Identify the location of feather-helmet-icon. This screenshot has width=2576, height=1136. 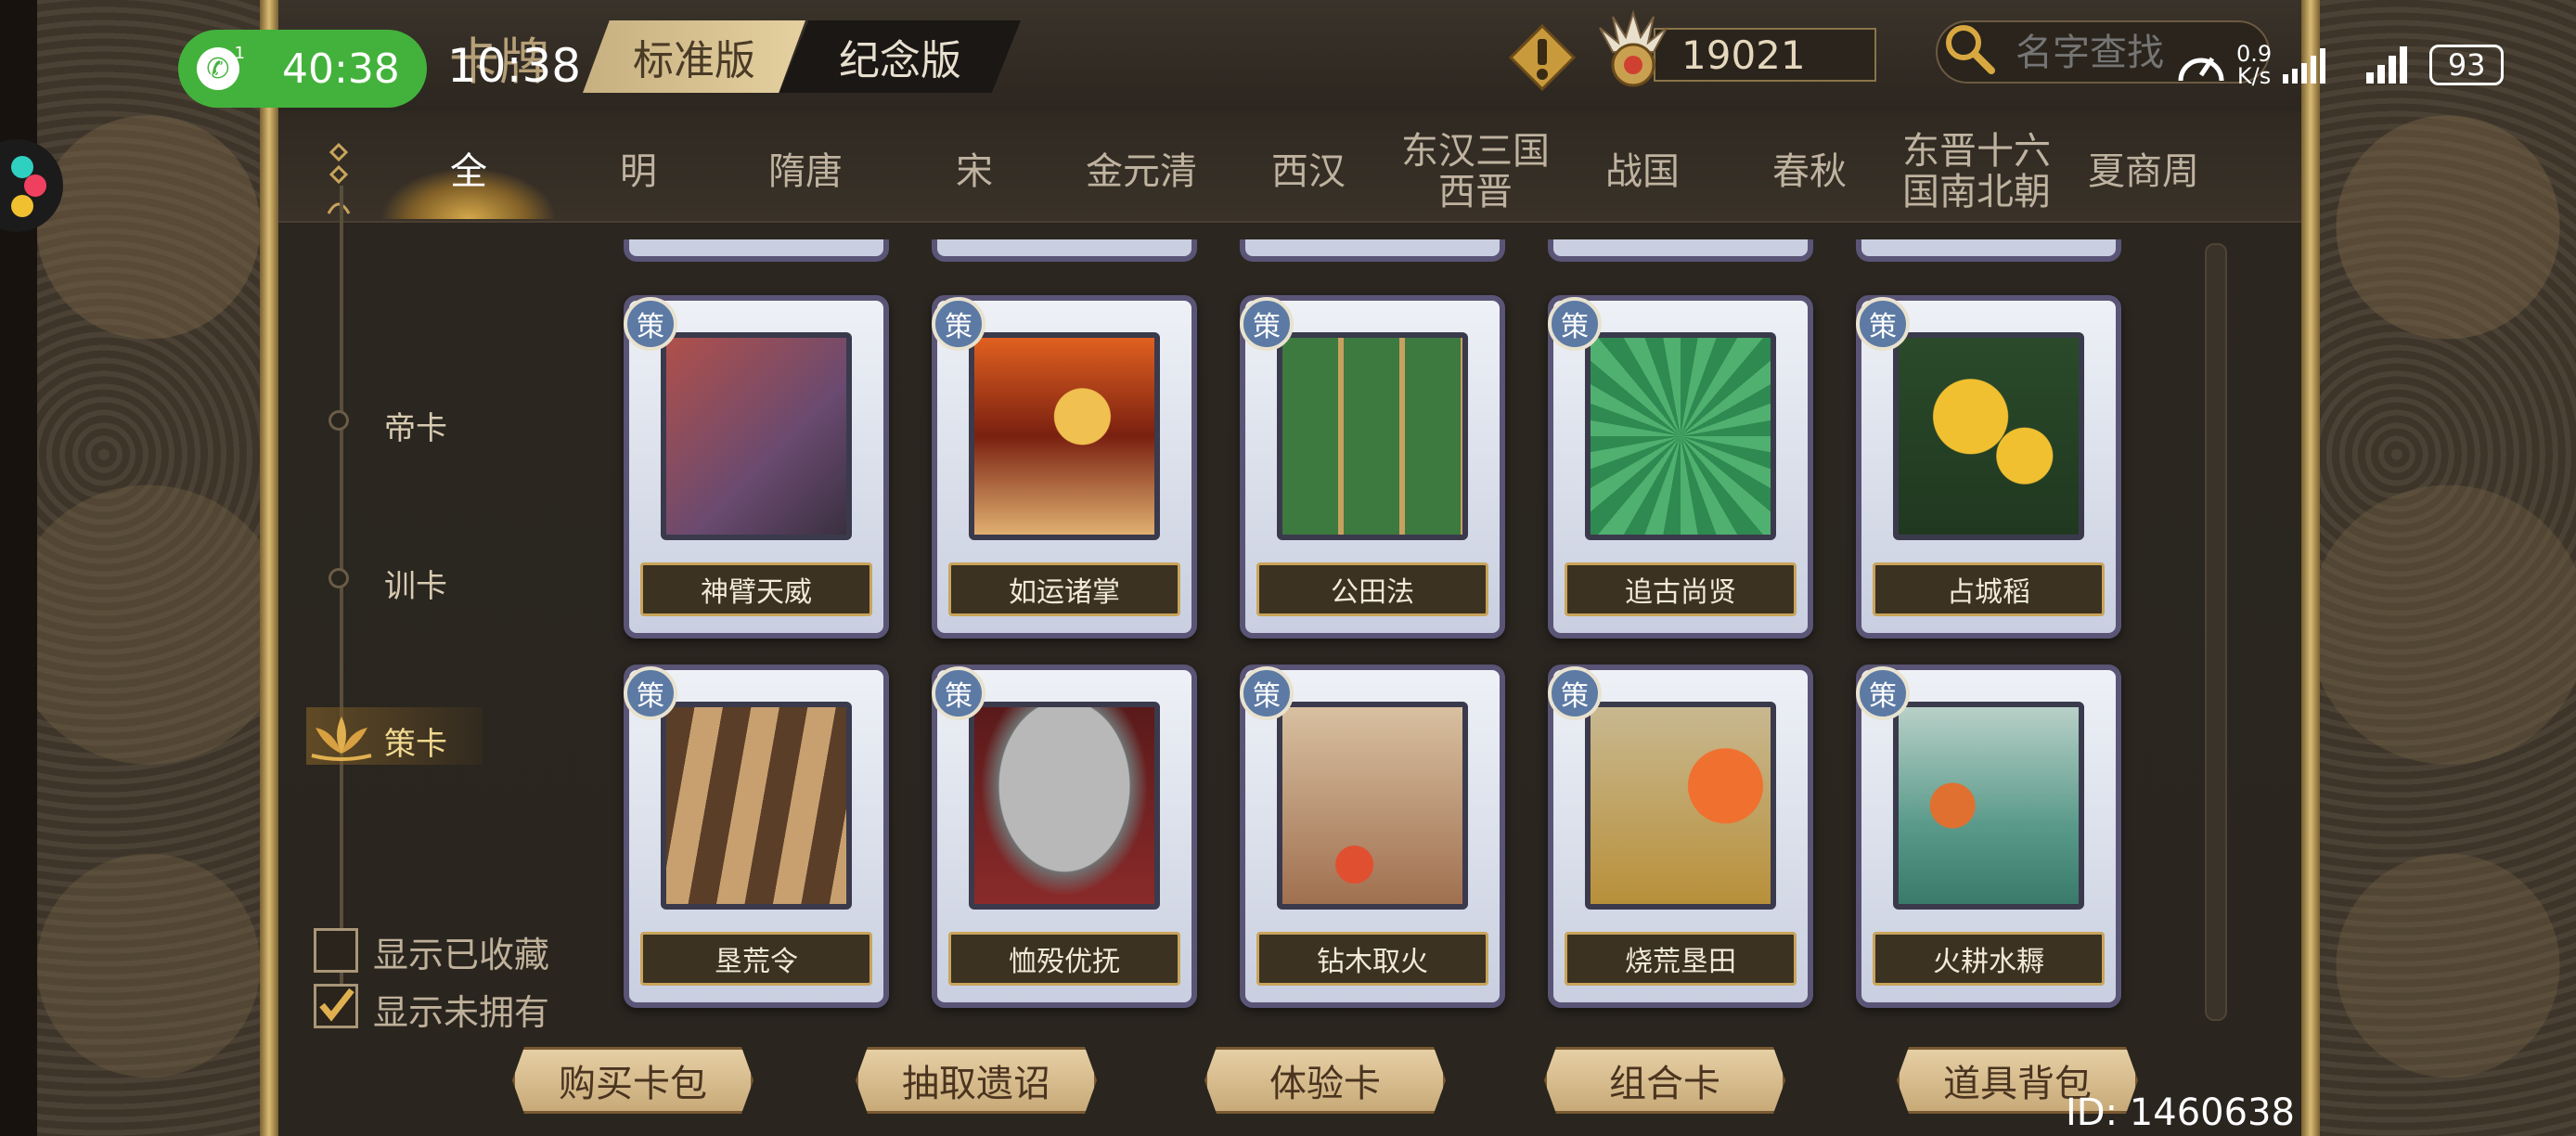
(1633, 51).